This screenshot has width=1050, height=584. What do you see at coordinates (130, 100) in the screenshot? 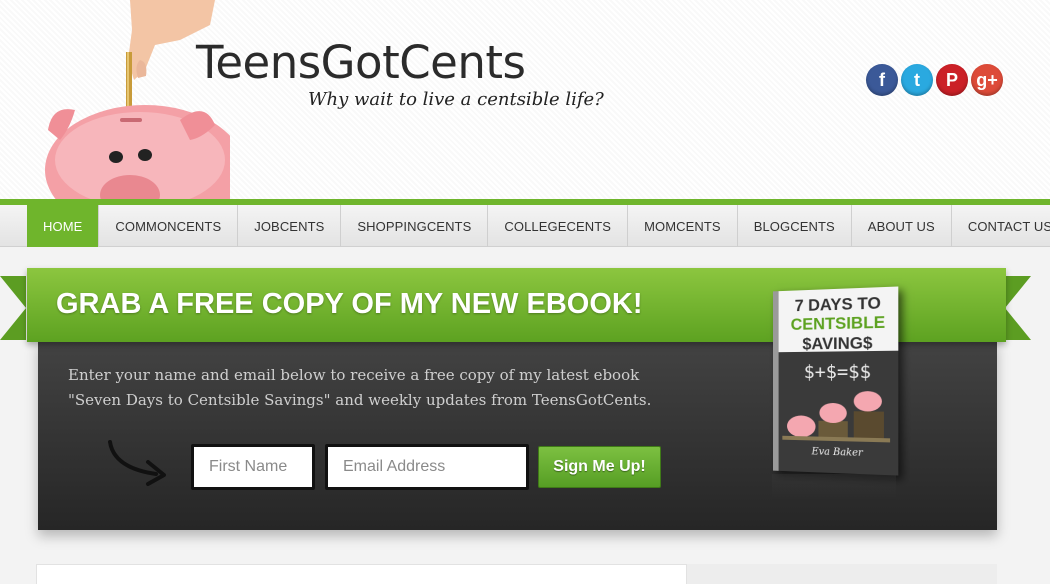
I see `piggy-bank-logo` at bounding box center [130, 100].